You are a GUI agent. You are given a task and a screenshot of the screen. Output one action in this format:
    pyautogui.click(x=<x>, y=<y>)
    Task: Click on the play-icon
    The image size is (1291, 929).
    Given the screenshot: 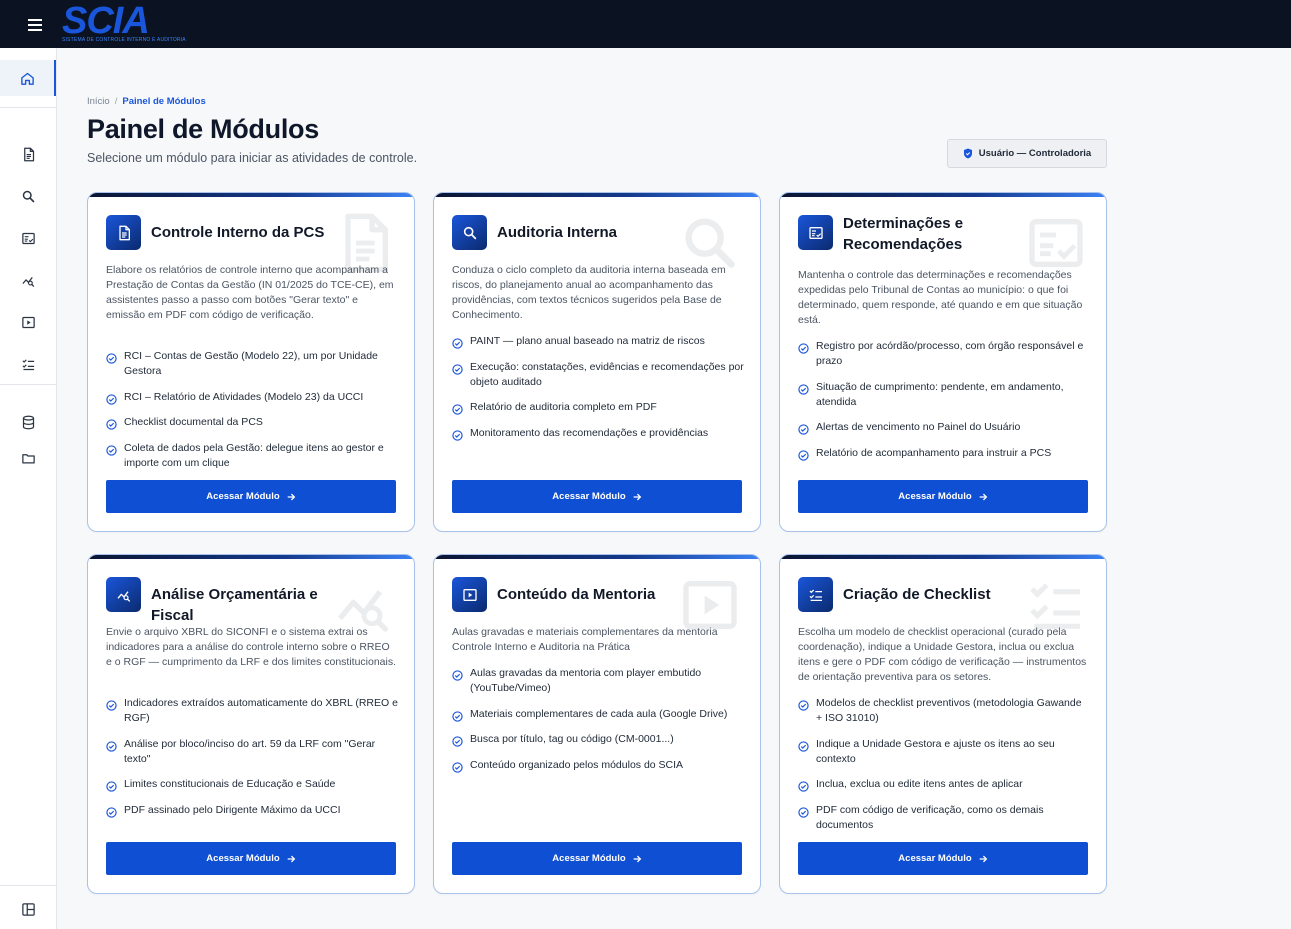 What is the action you would take?
    pyautogui.click(x=28, y=322)
    